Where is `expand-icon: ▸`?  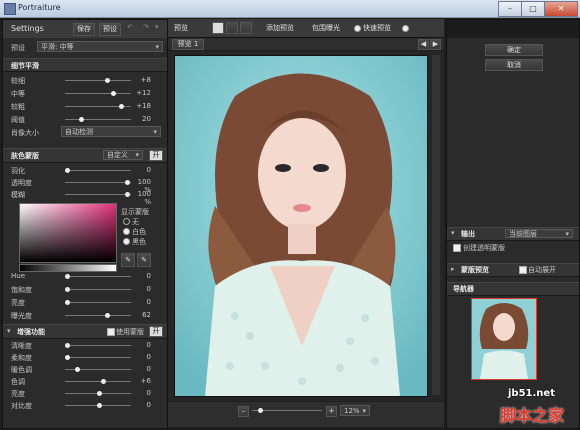 expand-icon: ▸ is located at coordinates (453, 269).